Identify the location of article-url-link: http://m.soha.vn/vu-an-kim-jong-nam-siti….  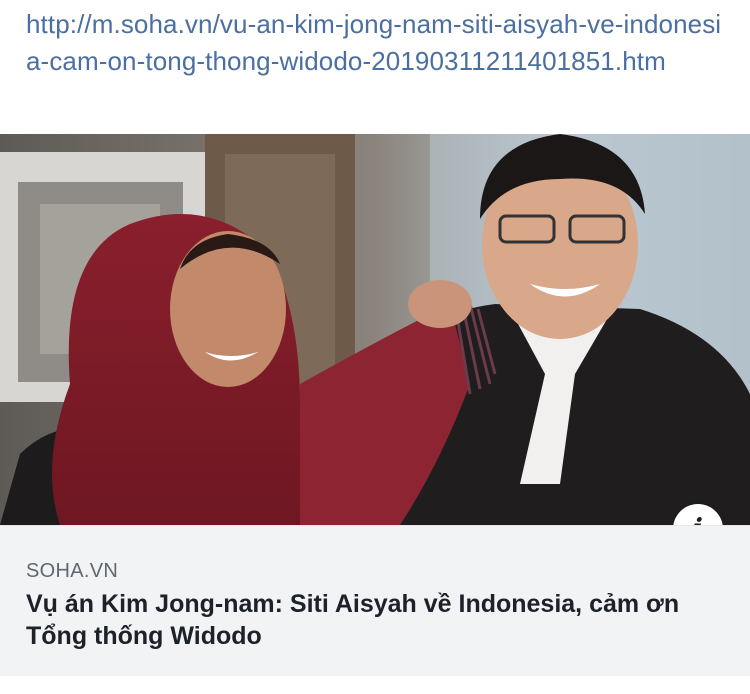
(376, 42).